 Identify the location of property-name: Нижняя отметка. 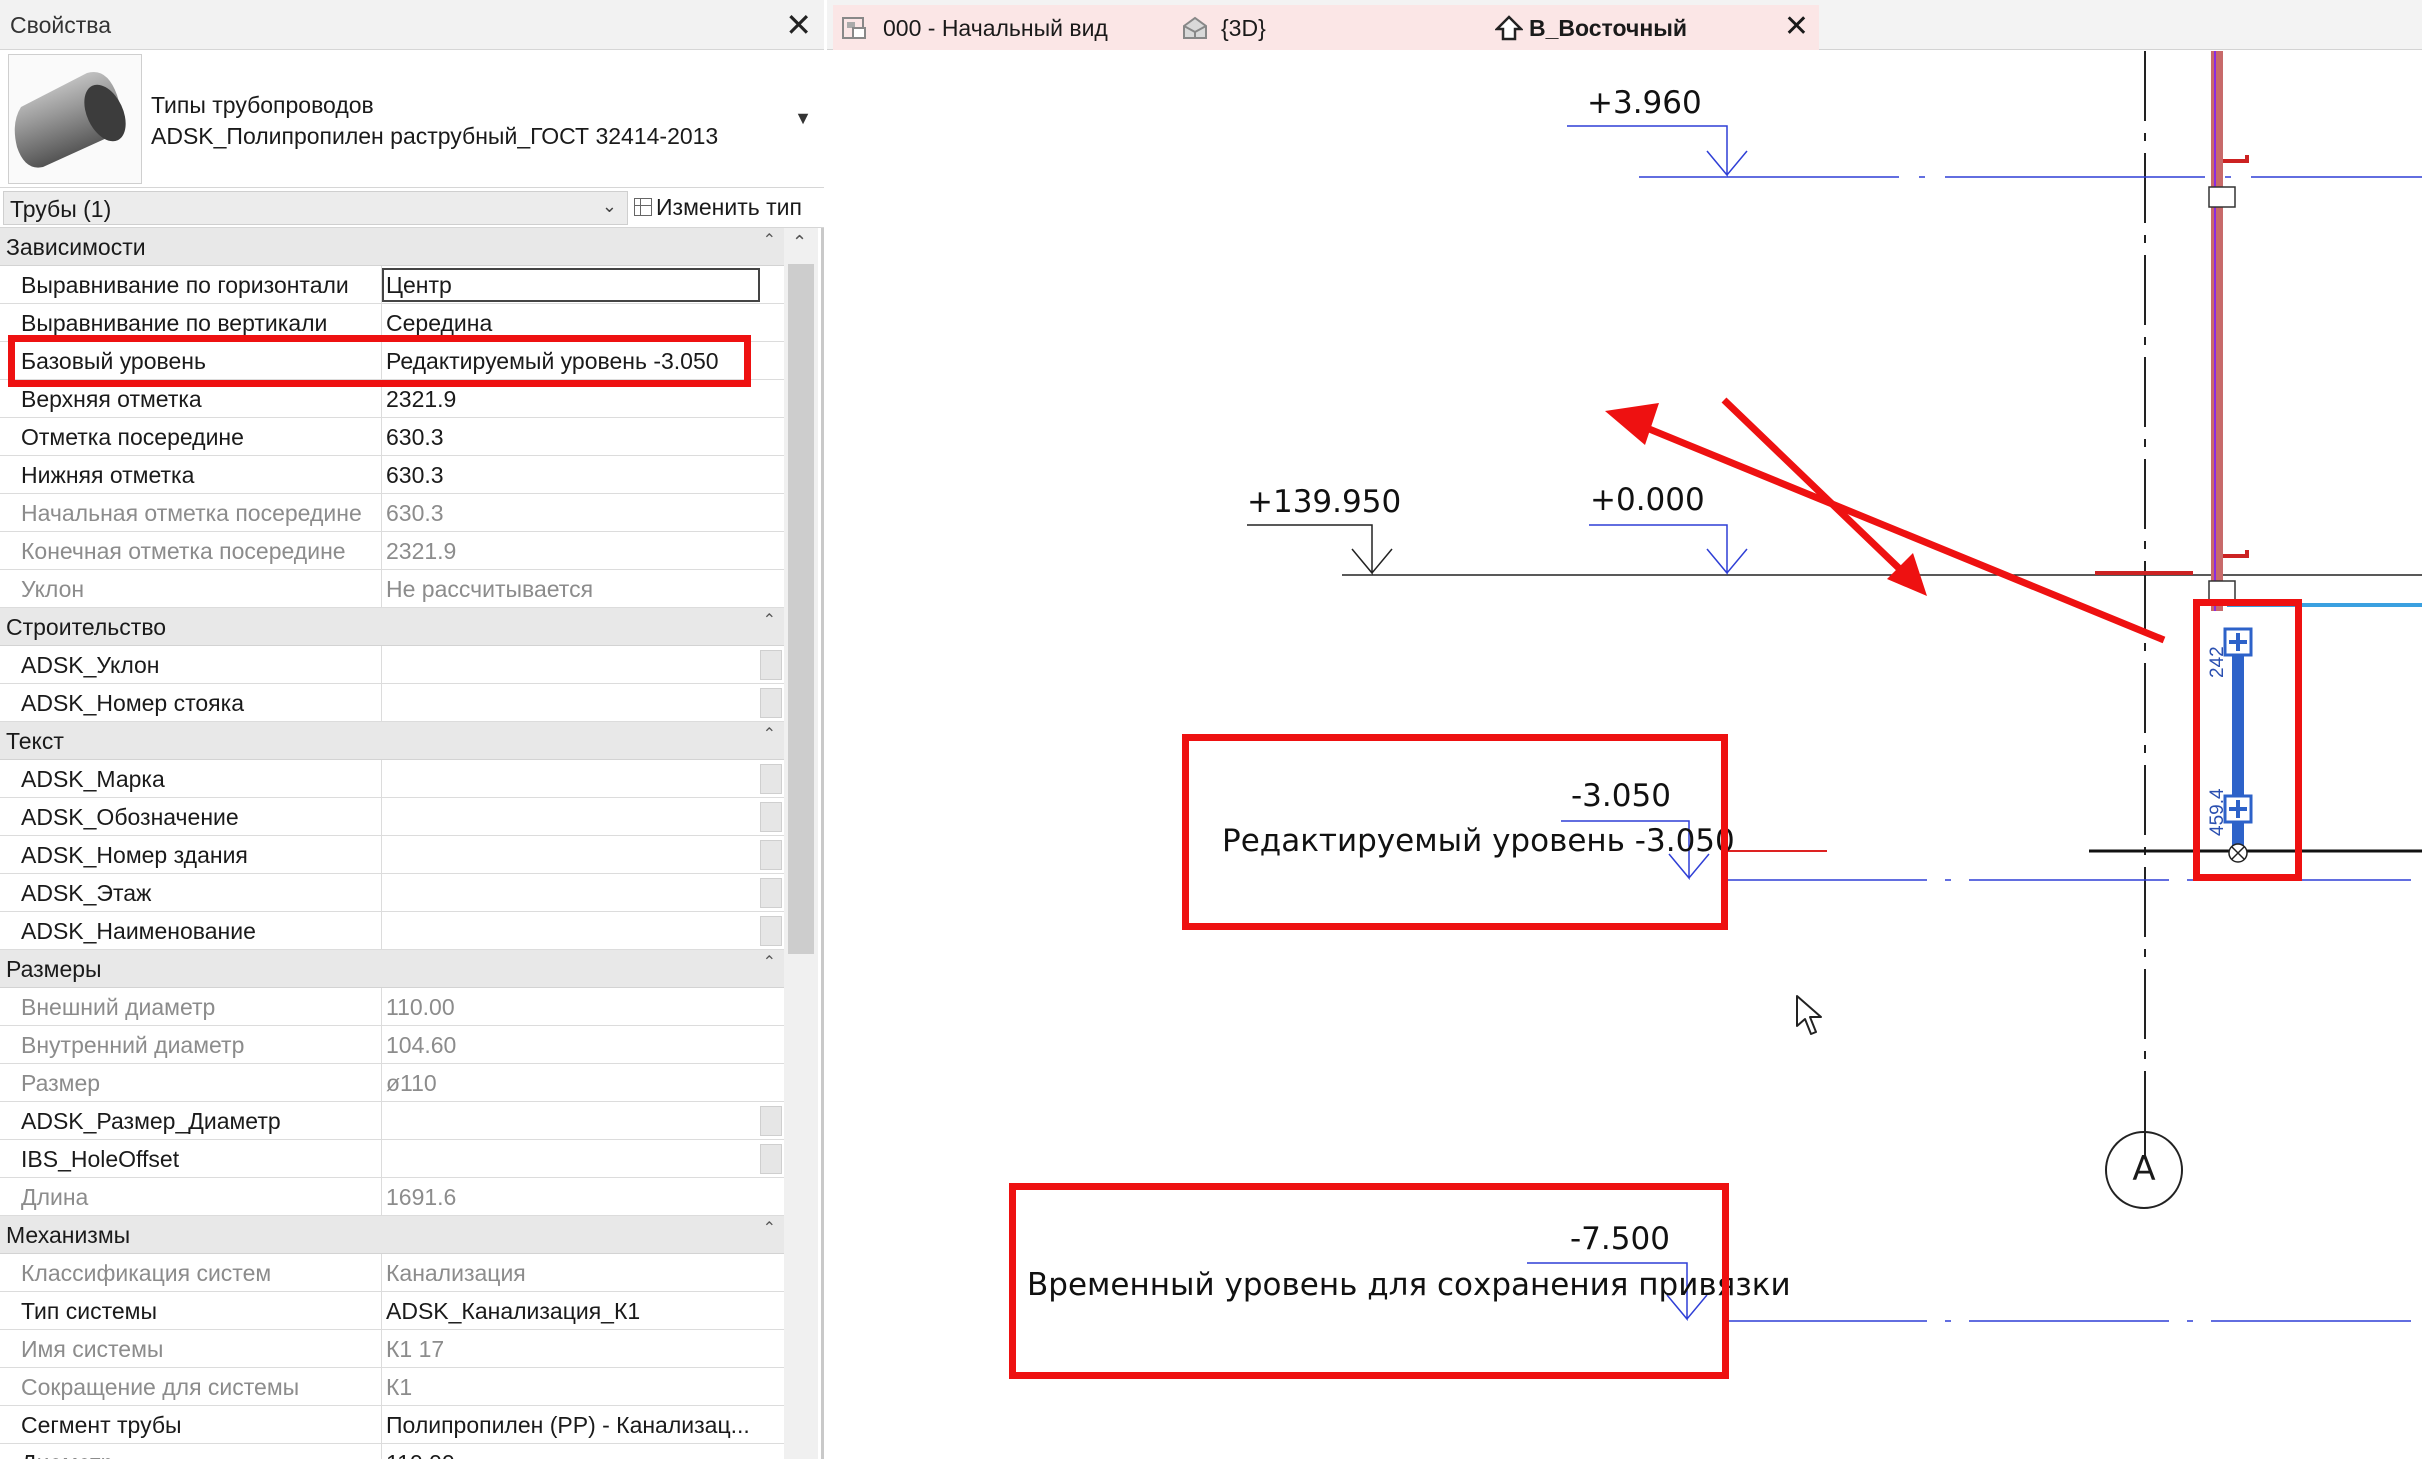
(108, 475).